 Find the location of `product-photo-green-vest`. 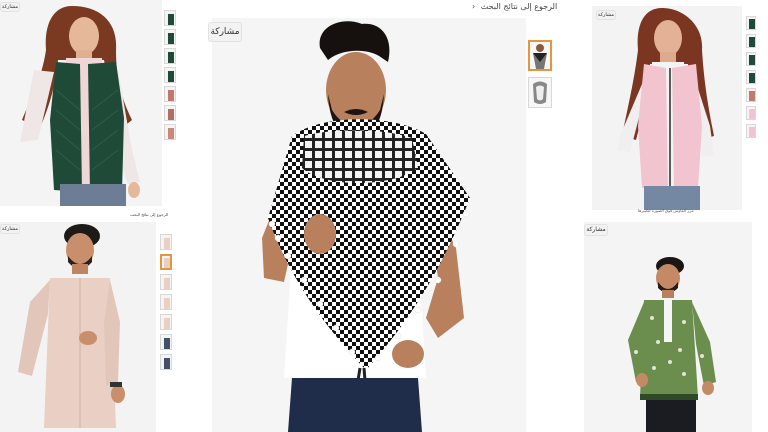

product-photo-green-vest is located at coordinates (81, 103).